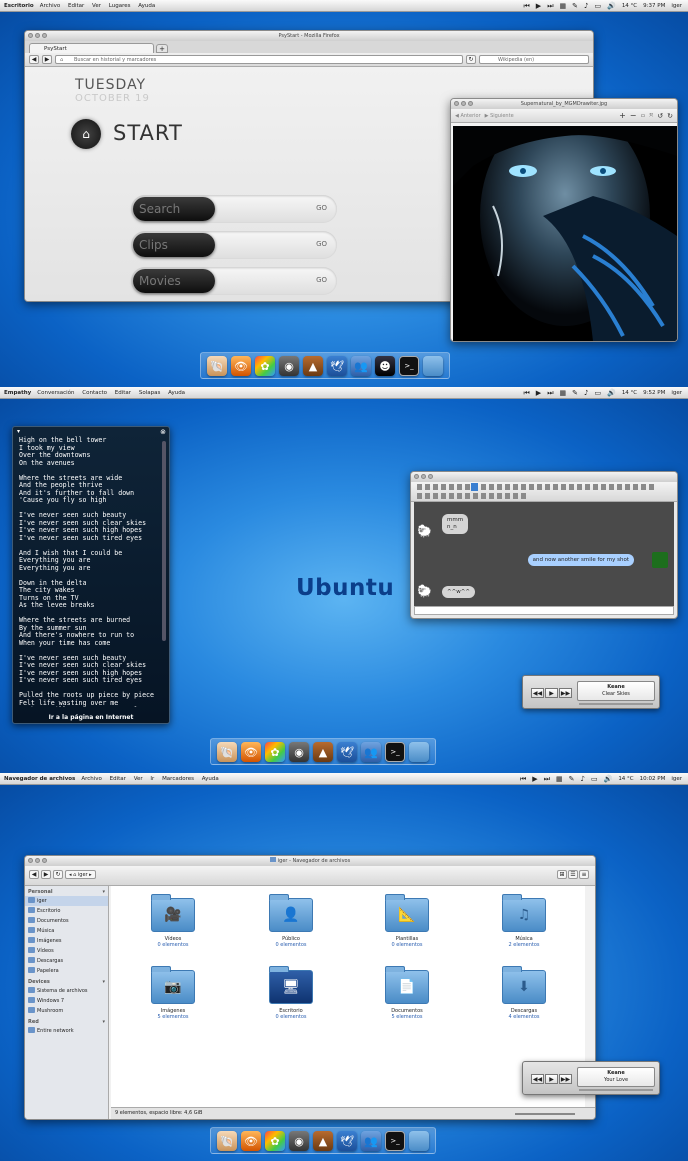 This screenshot has width=688, height=1161. What do you see at coordinates (66, 891) in the screenshot?
I see `sidebar-section-personal: Personal ▾` at bounding box center [66, 891].